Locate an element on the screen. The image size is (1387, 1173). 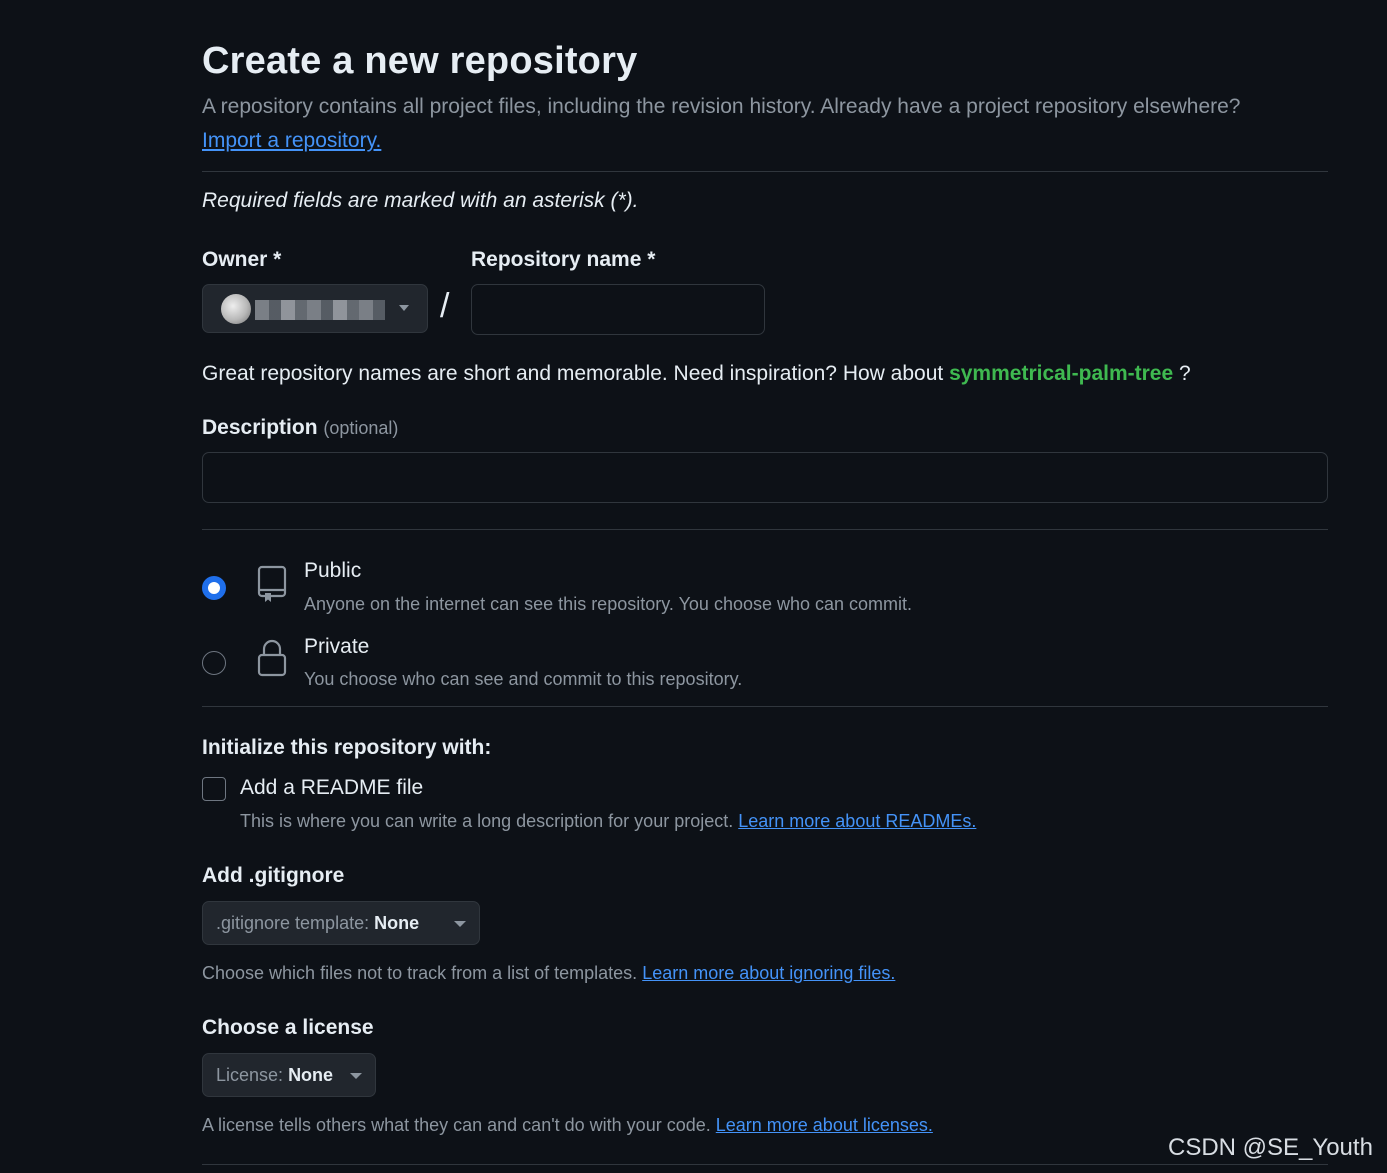
repo-name-label: Repository name * is located at coordinates (563, 259).